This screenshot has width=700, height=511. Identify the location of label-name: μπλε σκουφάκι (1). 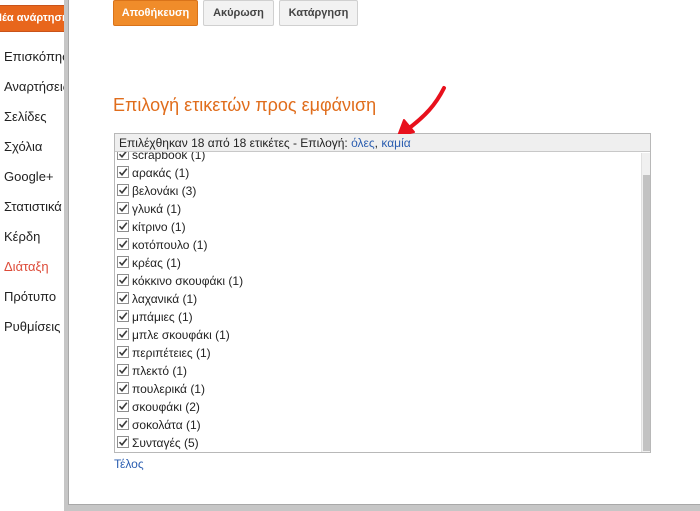
(181, 335).